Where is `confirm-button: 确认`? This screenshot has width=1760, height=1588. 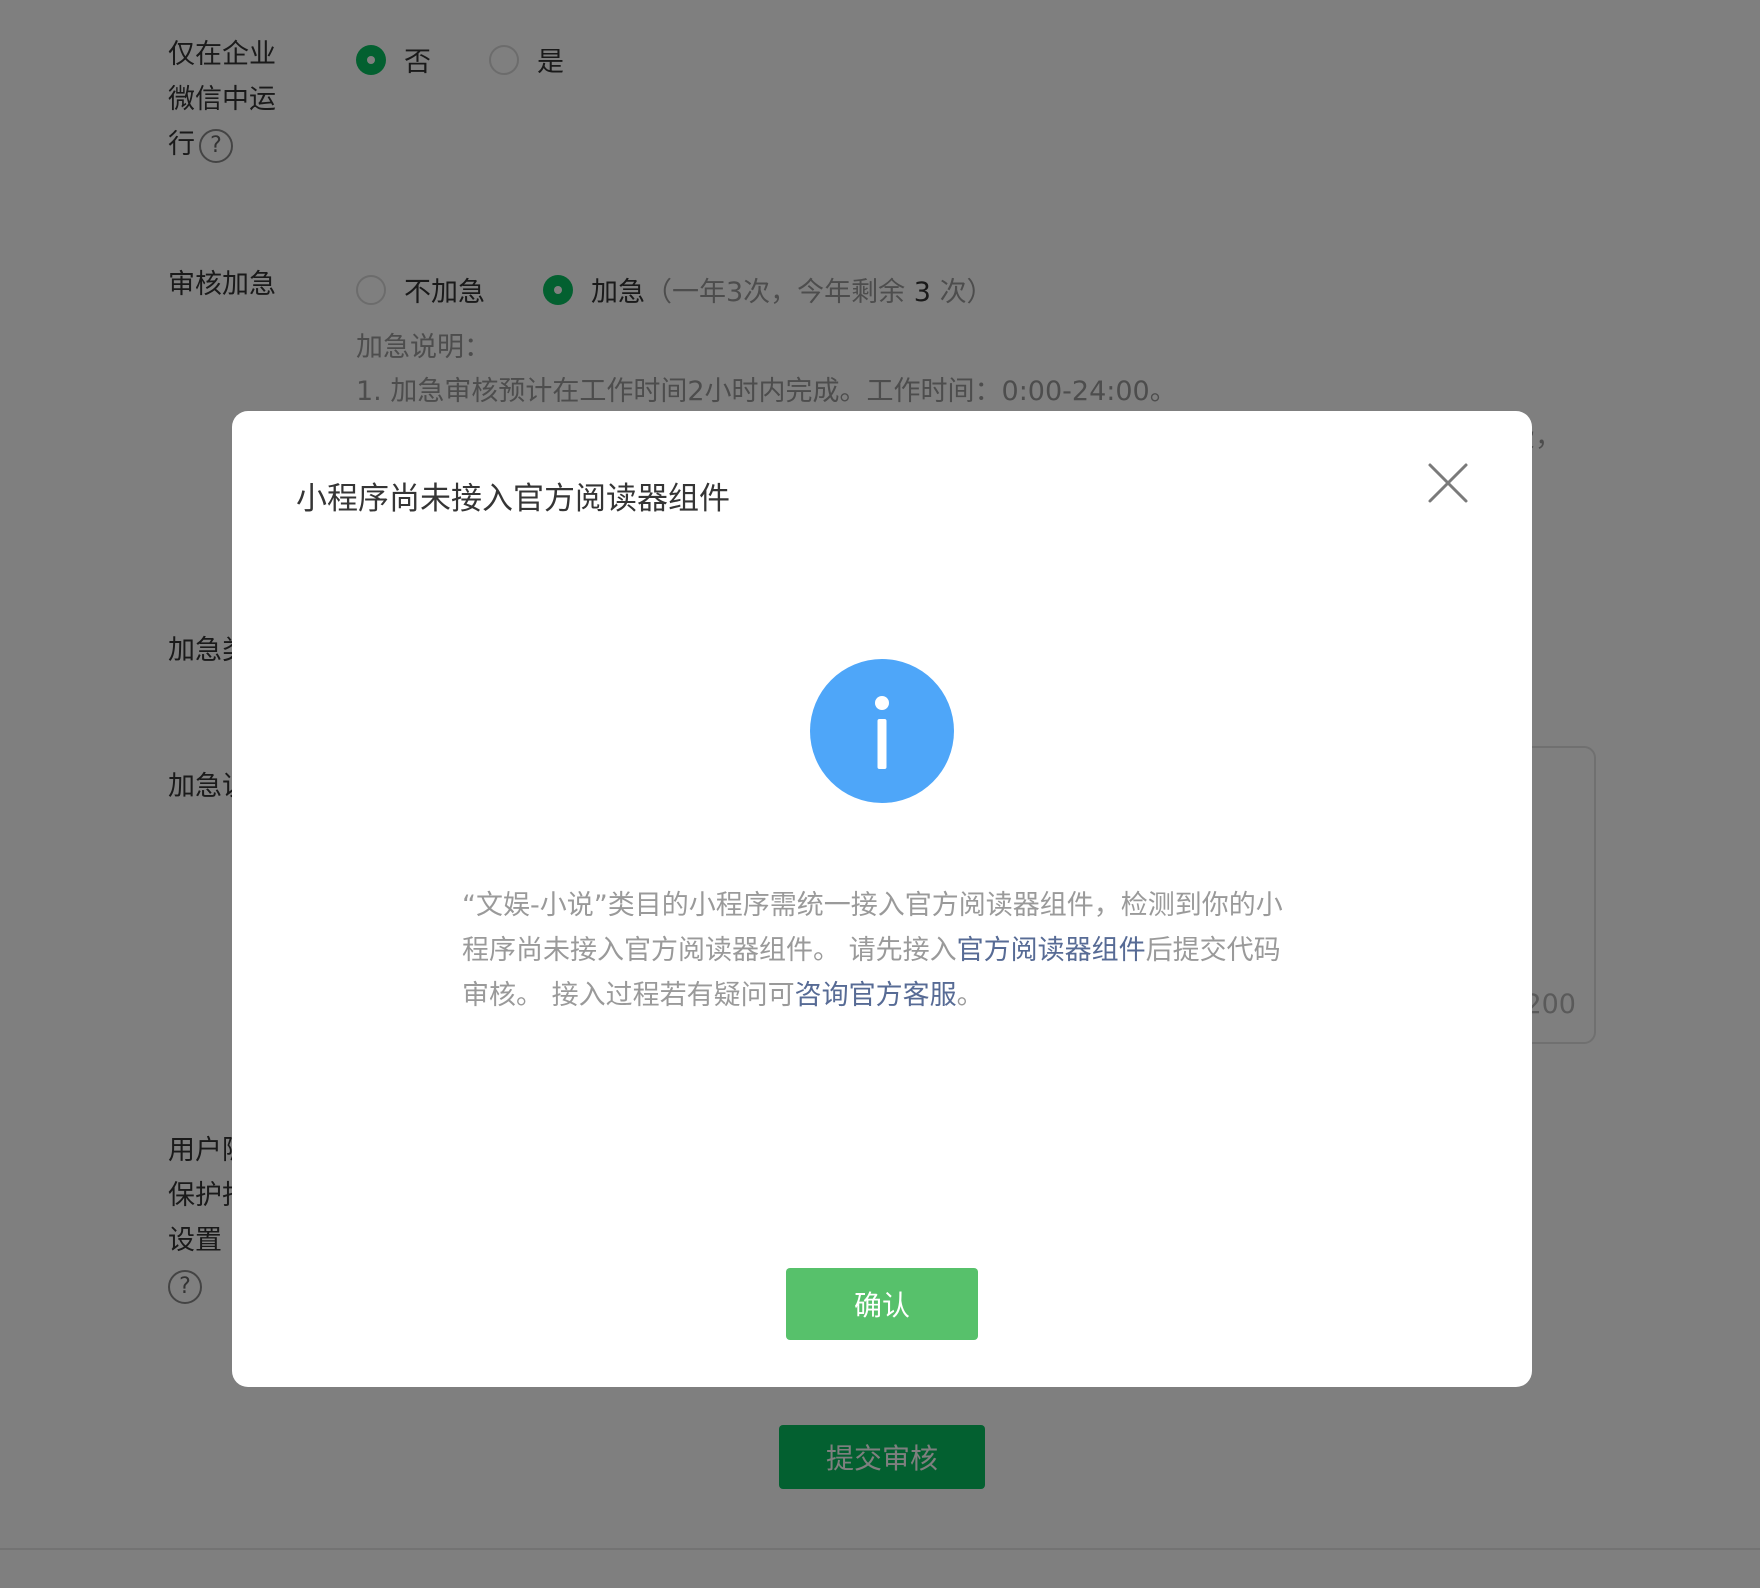
confirm-button: 确认 is located at coordinates (882, 1304).